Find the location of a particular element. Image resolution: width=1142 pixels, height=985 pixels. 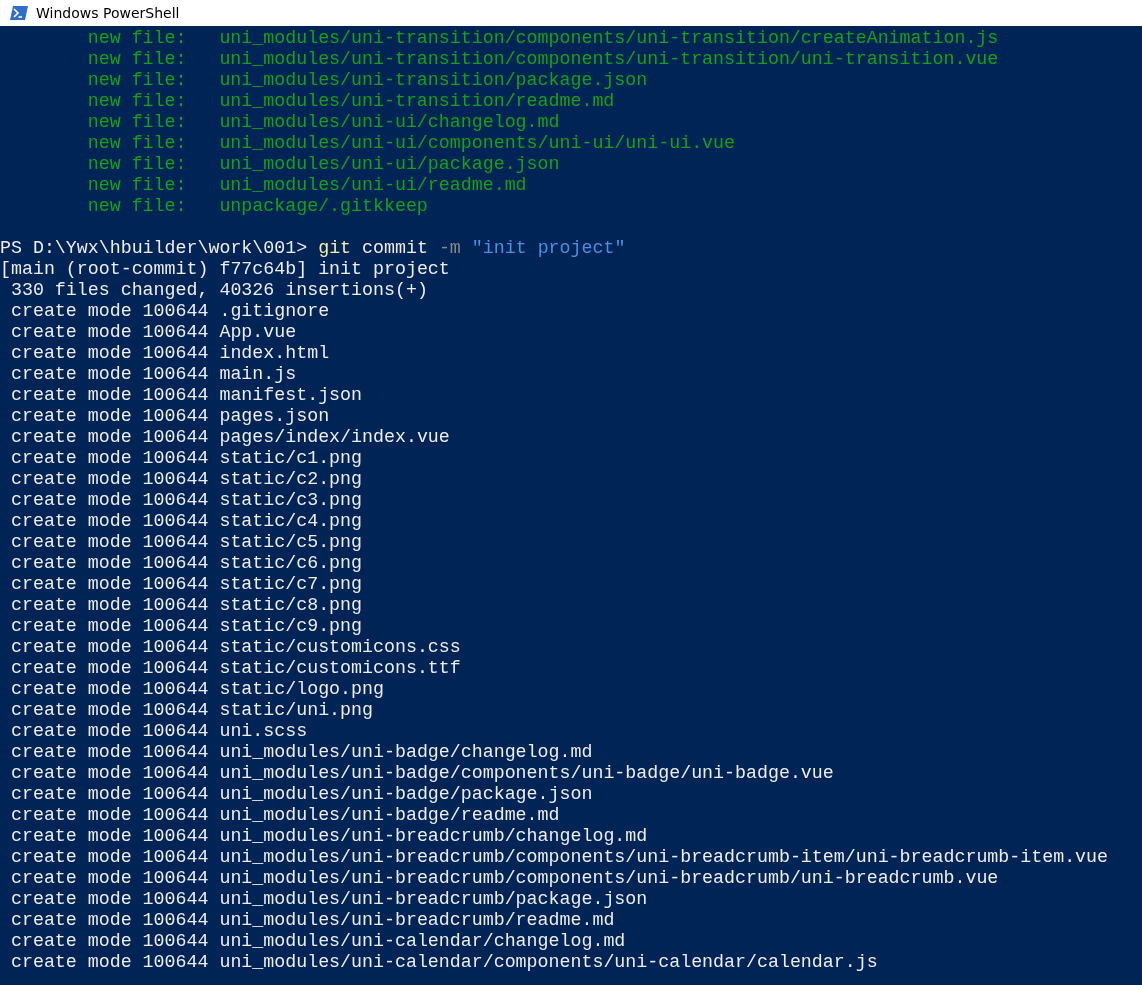

output-line: new file: uni_modules/uni-ui/components/uni-ui/uni-ui.vue is located at coordinates (410, 143).